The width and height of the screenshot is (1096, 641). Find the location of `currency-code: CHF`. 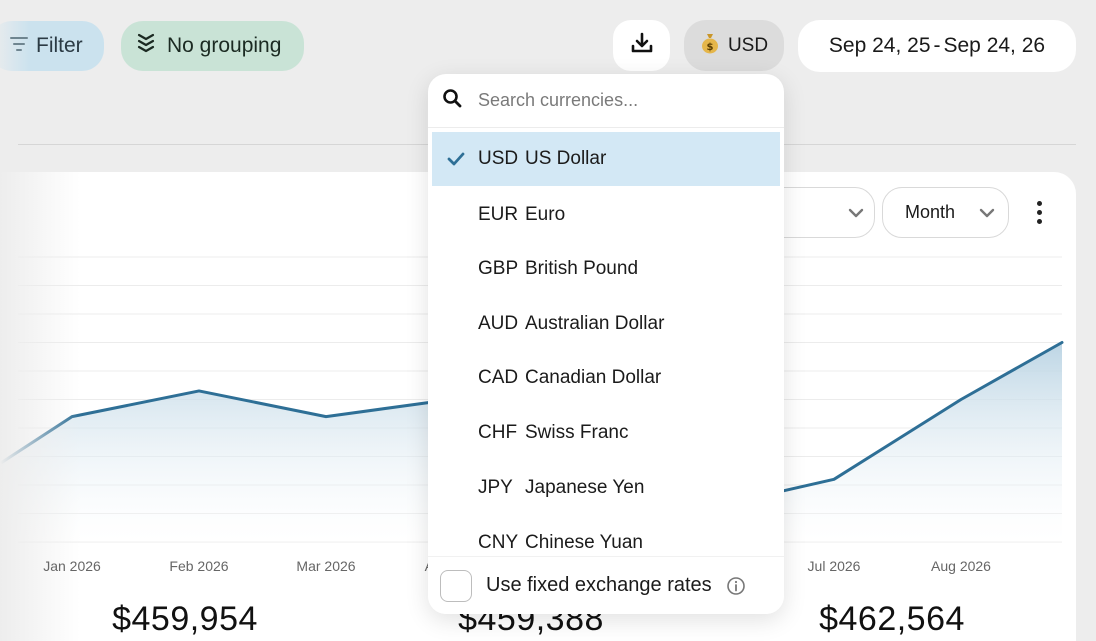

currency-code: CHF is located at coordinates (498, 432).